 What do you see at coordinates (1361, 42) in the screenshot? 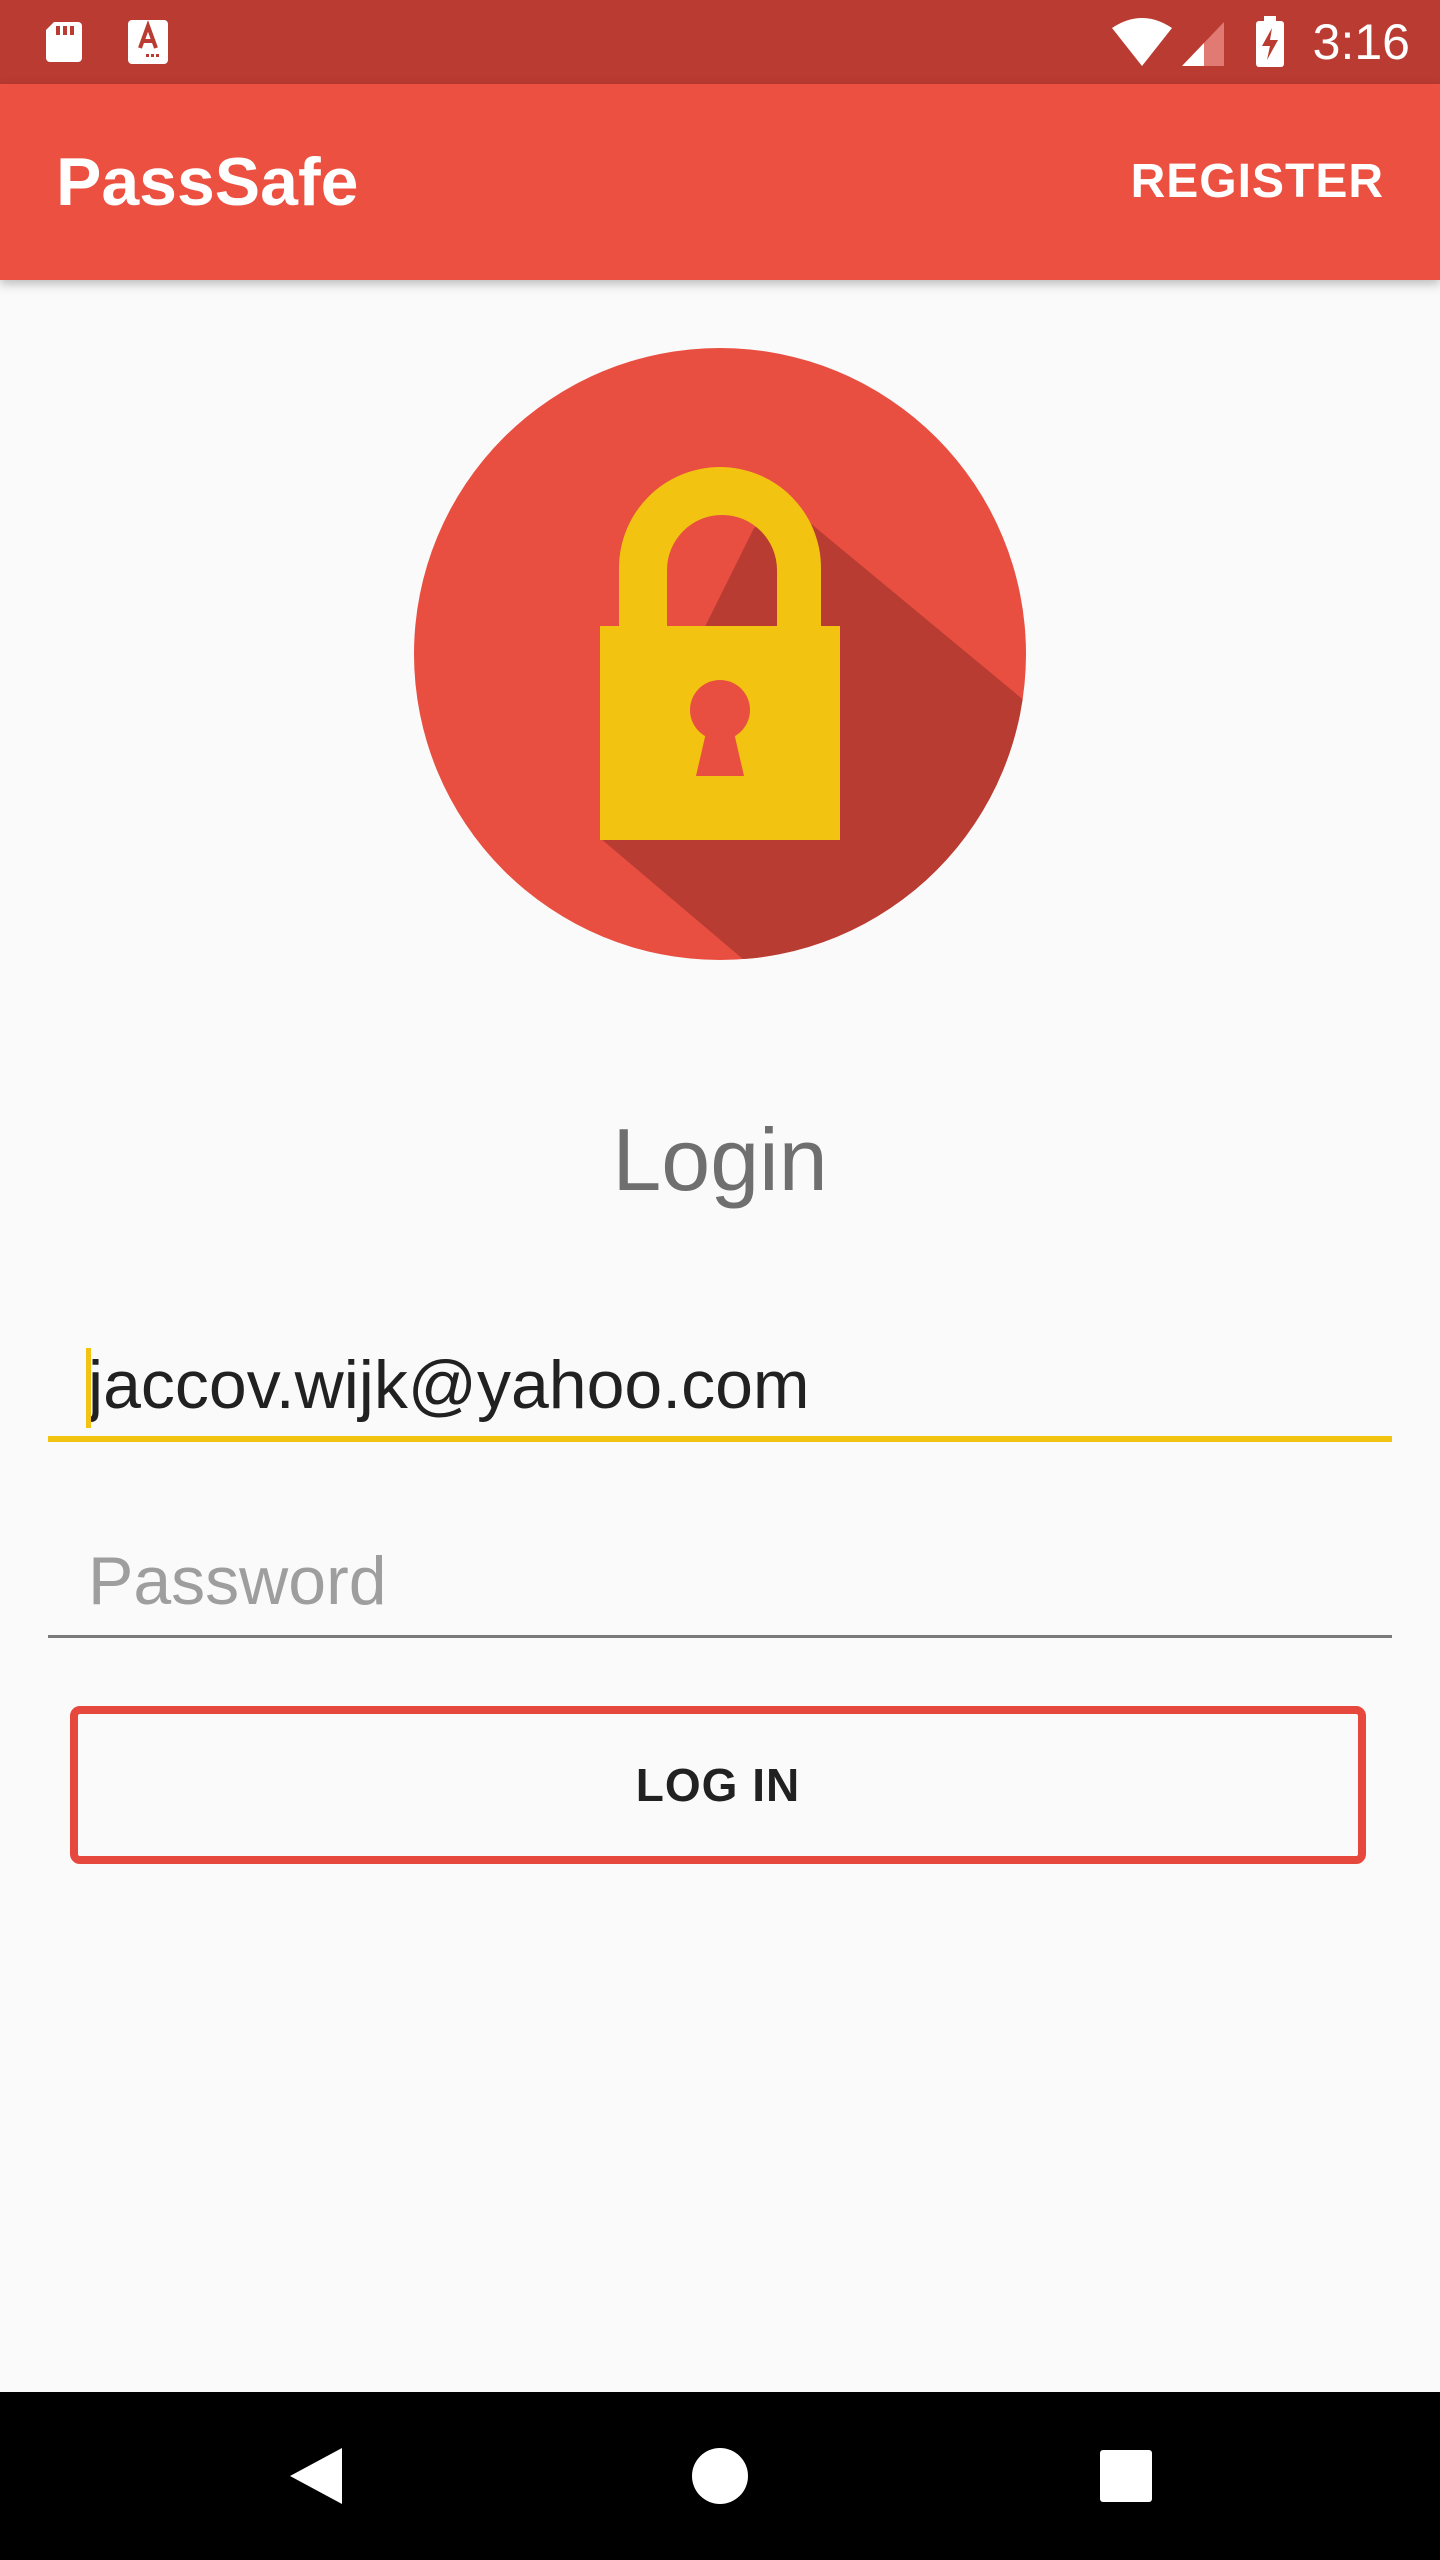
I see `clock: 3:16` at bounding box center [1361, 42].